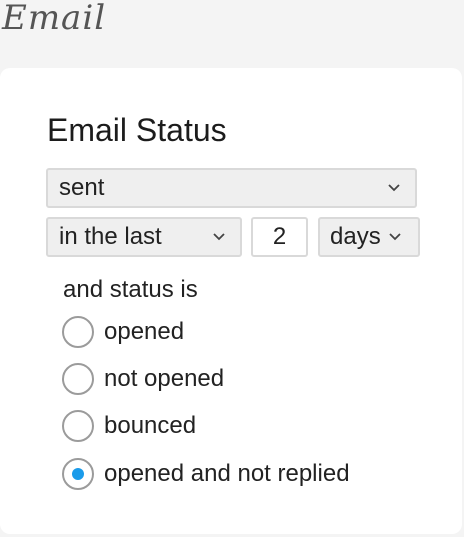  Describe the element at coordinates (78, 474) in the screenshot. I see `radio-button-selected` at that location.